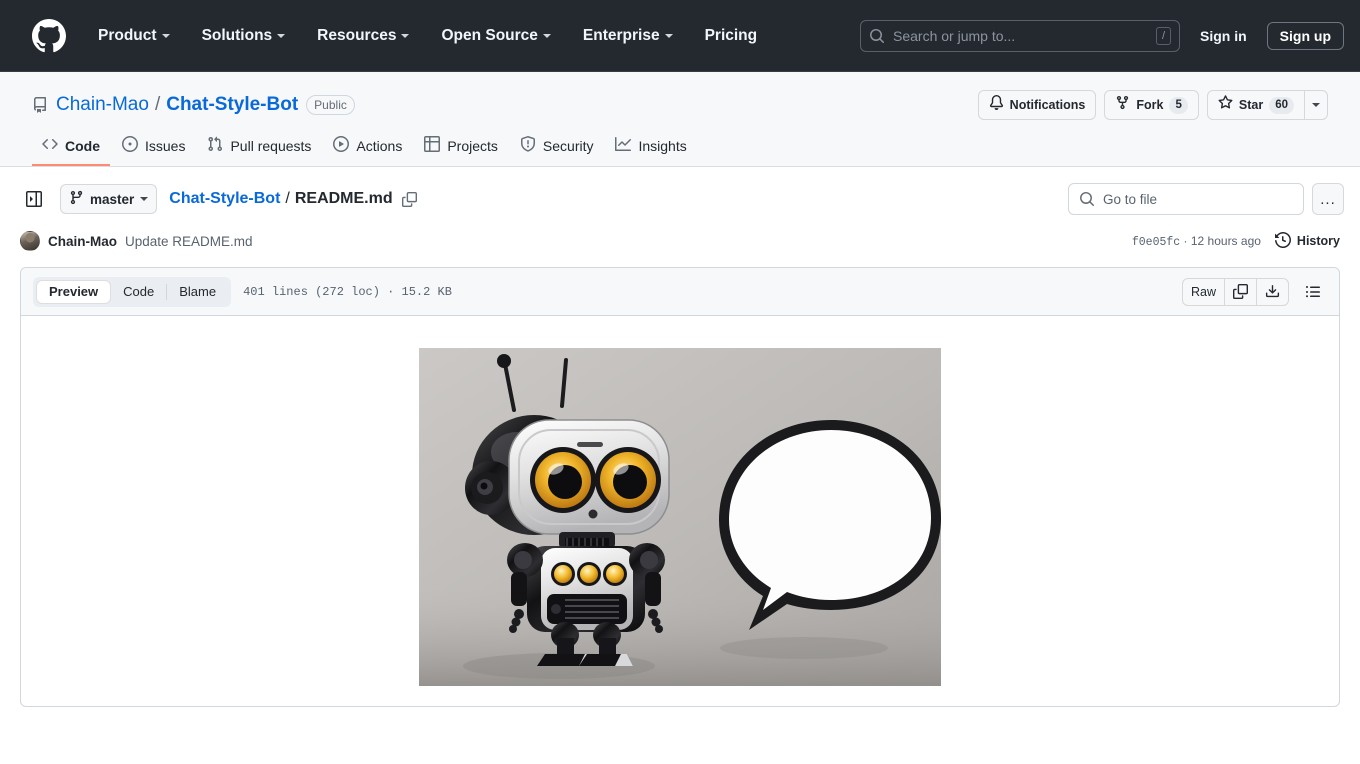  I want to click on star-button: Star 60, so click(1255, 105).